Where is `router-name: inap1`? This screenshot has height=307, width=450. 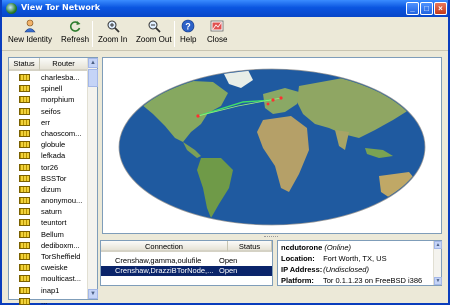 router-name: inap1 is located at coordinates (50, 290).